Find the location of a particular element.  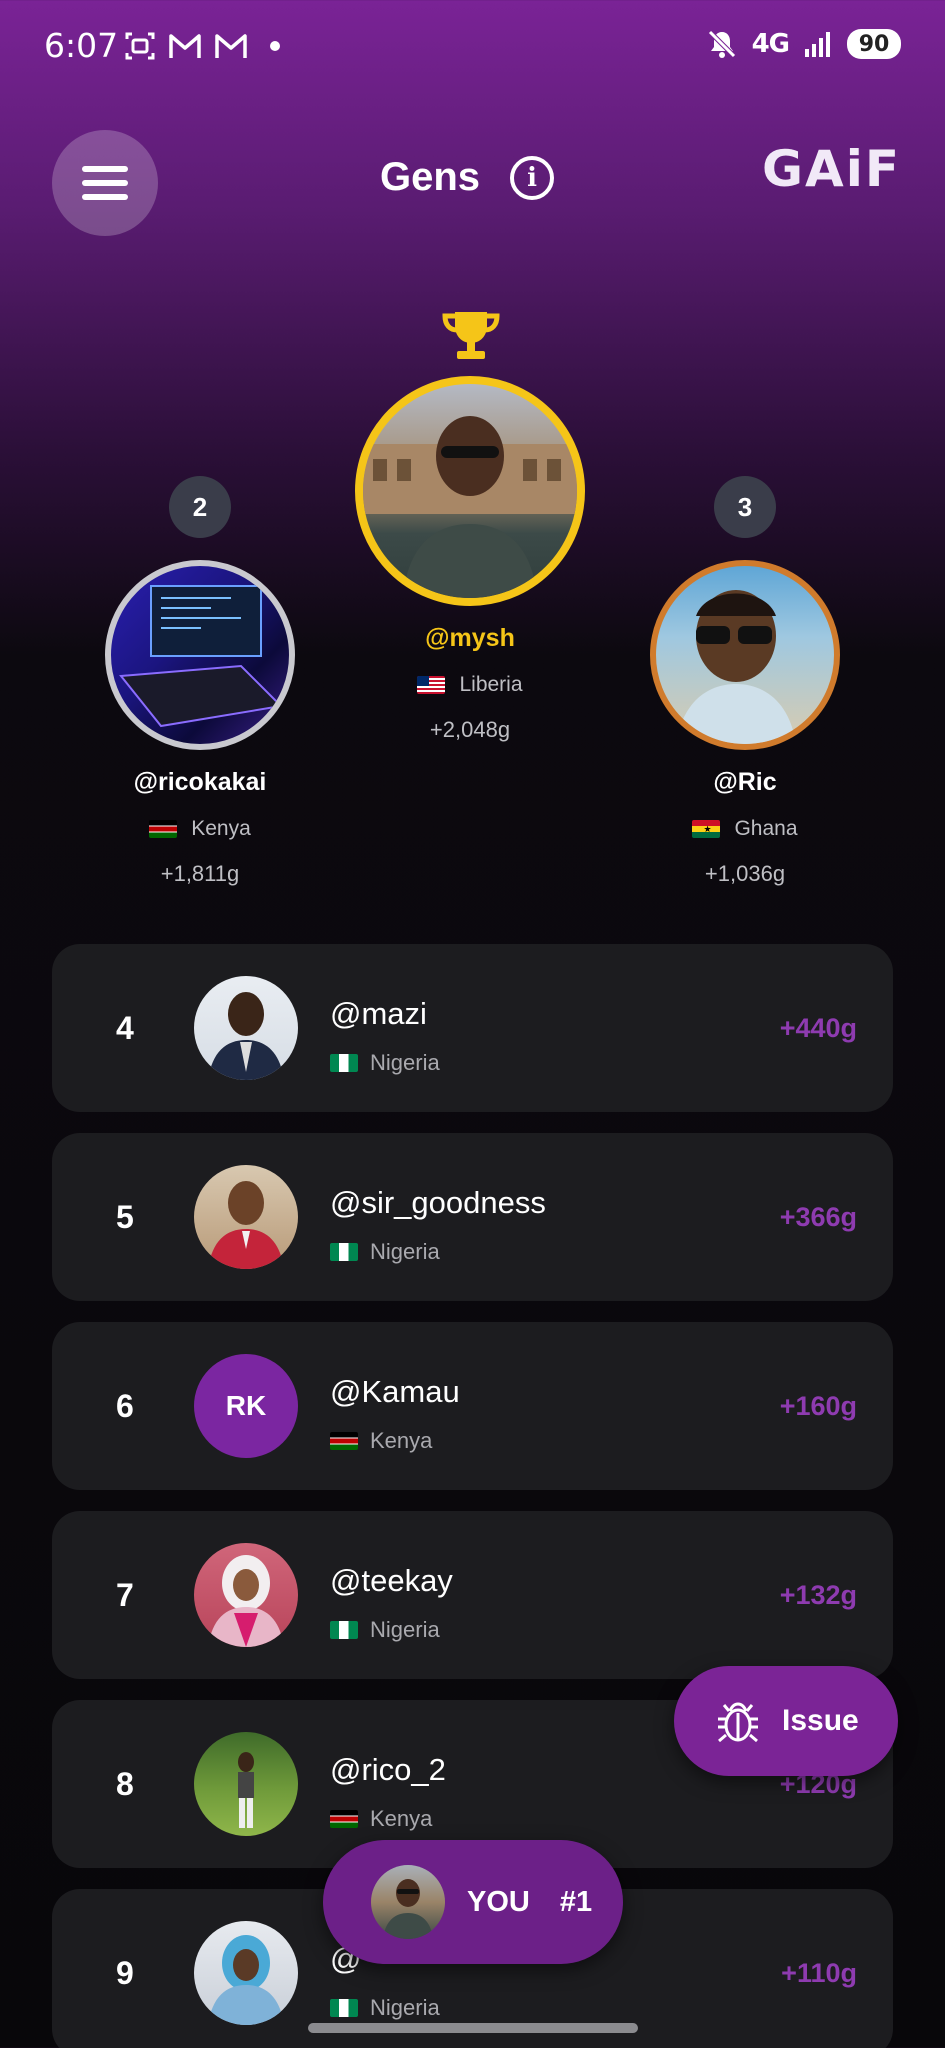

menu-button is located at coordinates (105, 183).